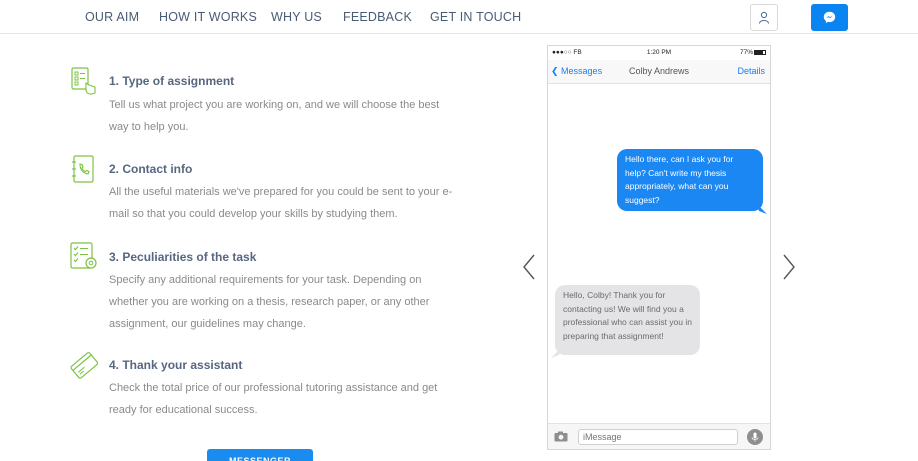  Describe the element at coordinates (260, 455) in the screenshot. I see `messenger-cta-button: MESSENGER` at that location.